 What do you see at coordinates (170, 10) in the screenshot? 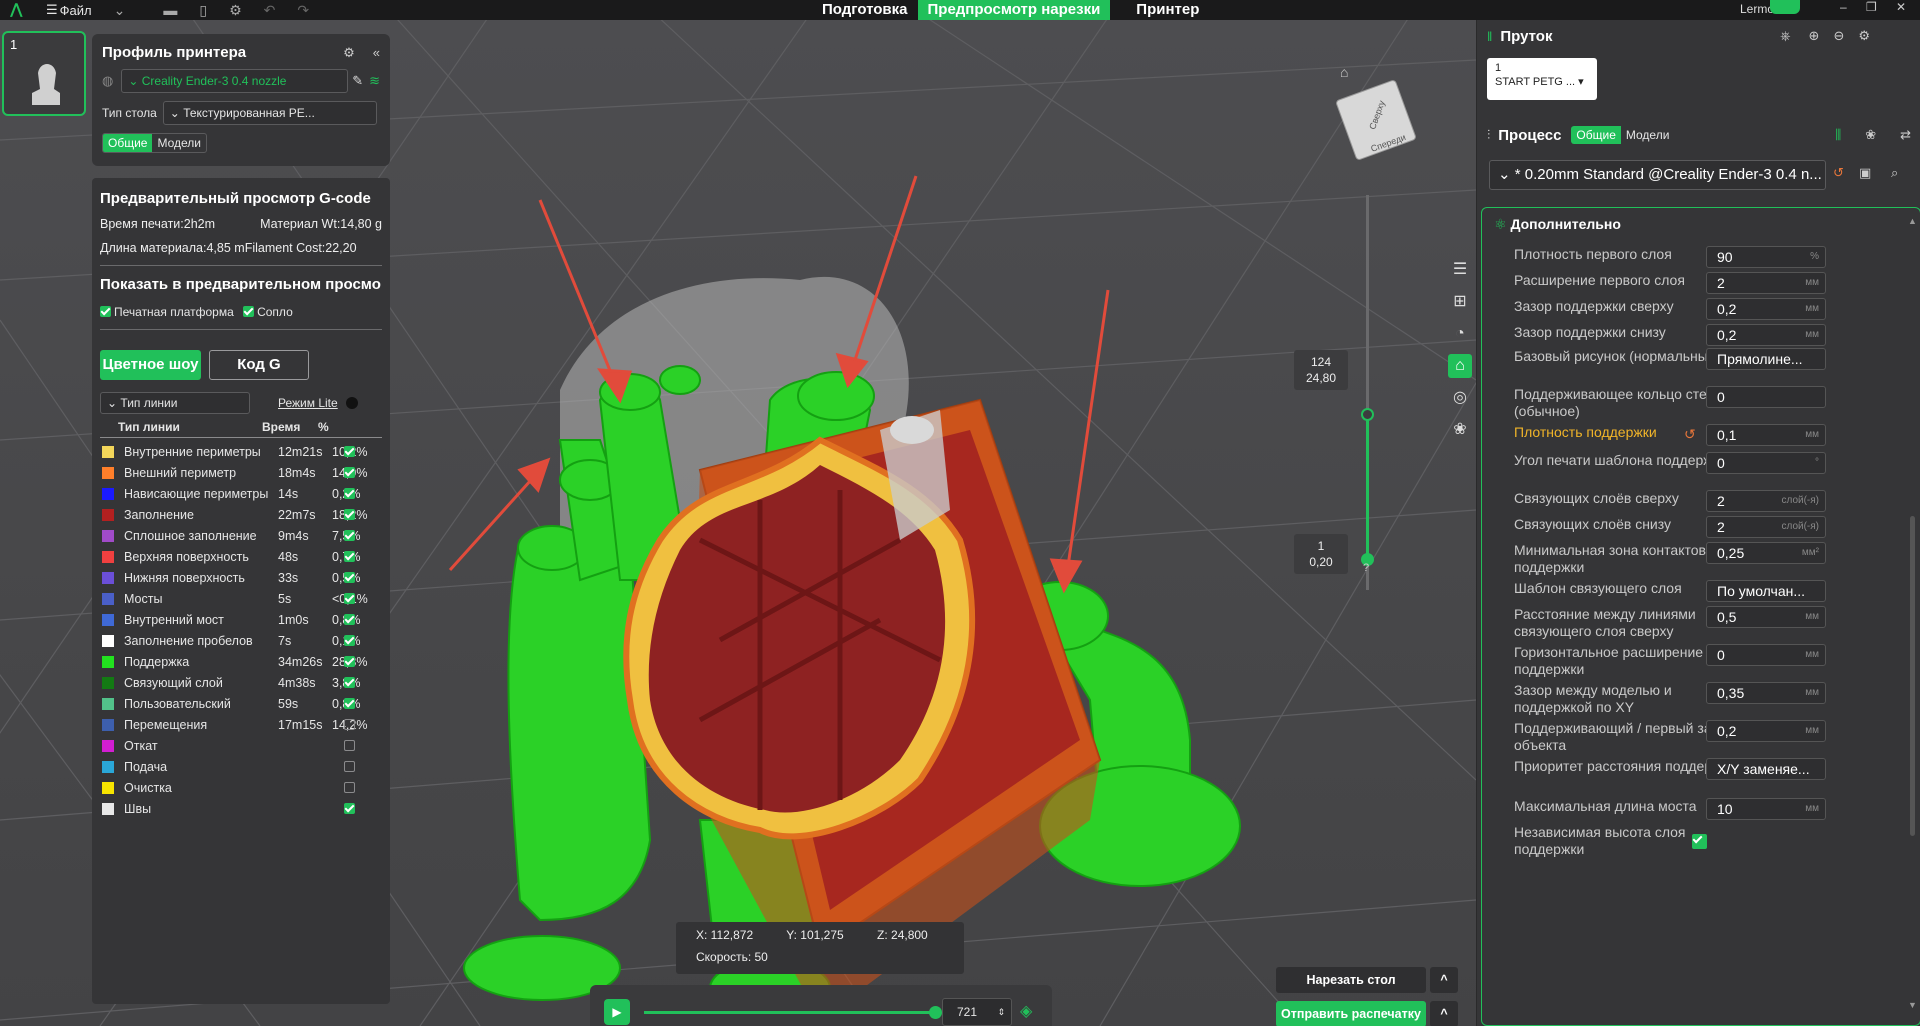
I see `open-folder-icon: ▬` at bounding box center [170, 10].